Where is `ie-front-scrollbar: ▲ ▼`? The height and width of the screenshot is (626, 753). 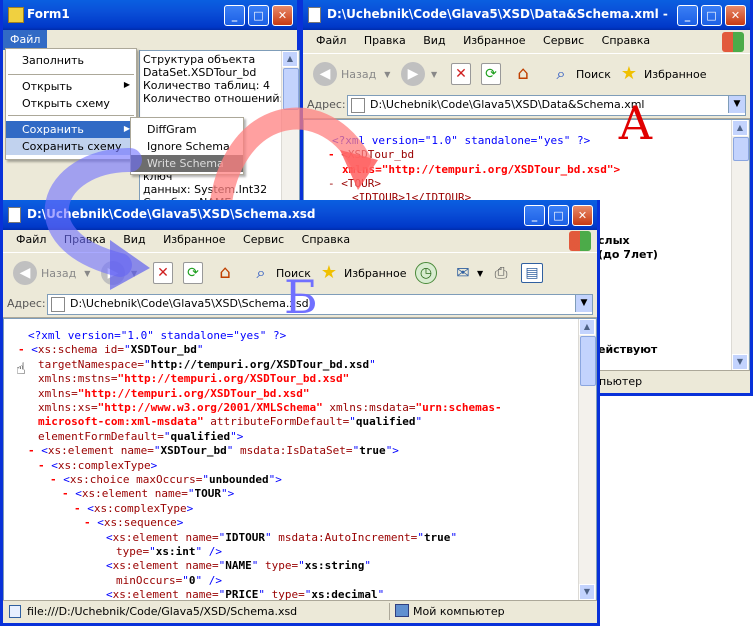
ie-front-scrollbar: ▲ ▼ is located at coordinates (587, 459).